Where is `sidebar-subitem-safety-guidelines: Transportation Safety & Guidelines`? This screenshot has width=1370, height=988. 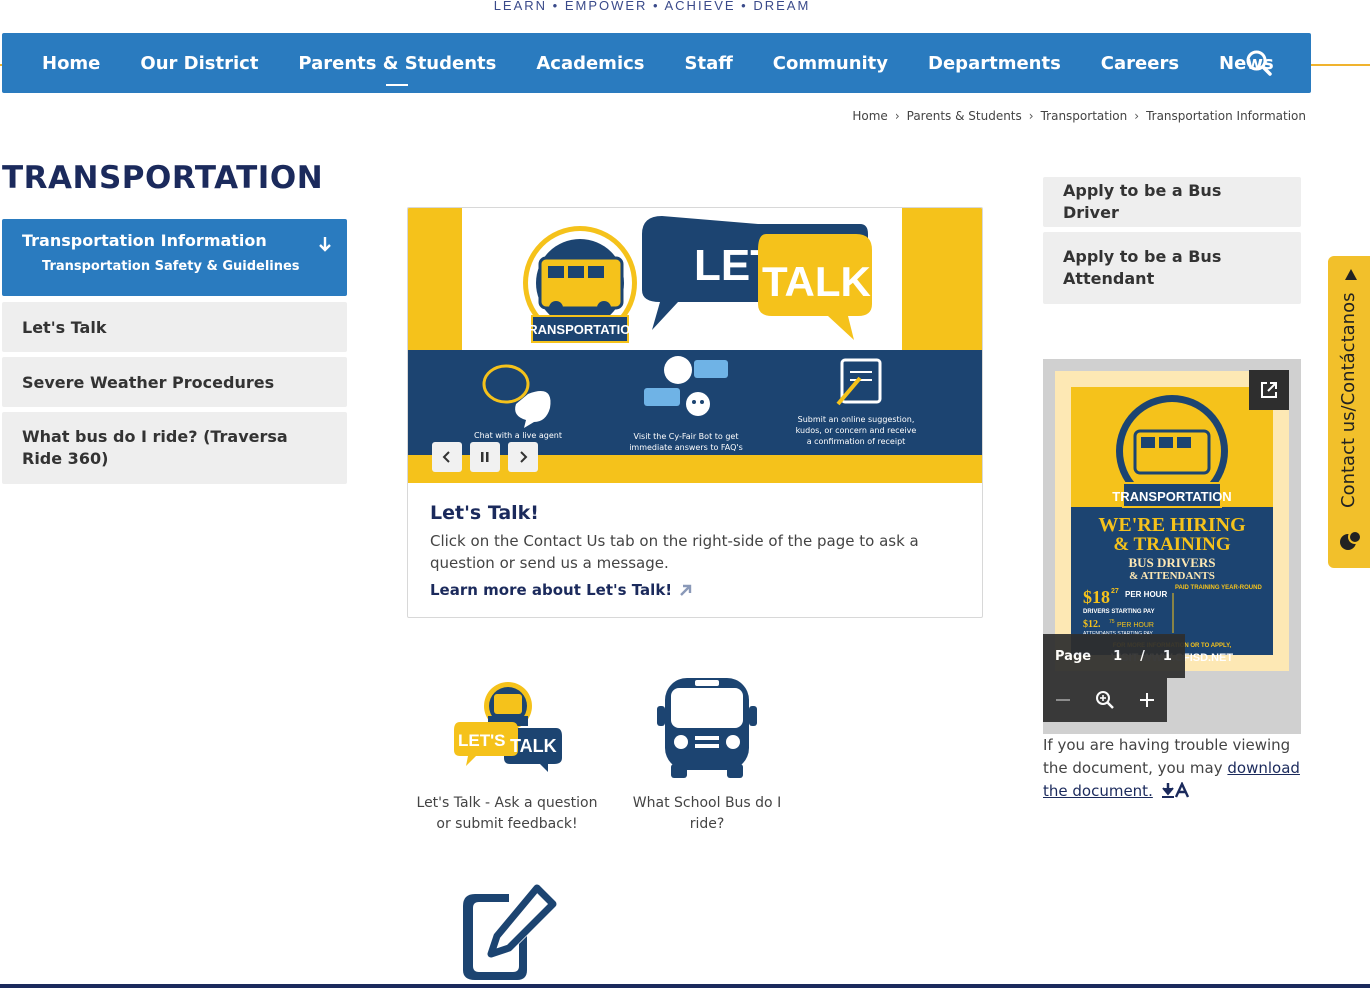 sidebar-subitem-safety-guidelines: Transportation Safety & Guidelines is located at coordinates (174, 266).